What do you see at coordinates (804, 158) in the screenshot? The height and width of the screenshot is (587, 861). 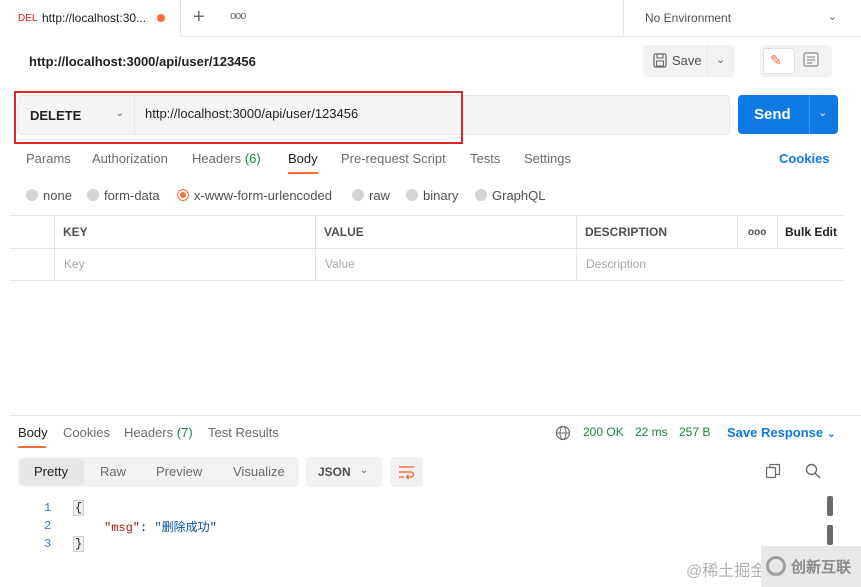 I see `cookies-link: Cookies` at bounding box center [804, 158].